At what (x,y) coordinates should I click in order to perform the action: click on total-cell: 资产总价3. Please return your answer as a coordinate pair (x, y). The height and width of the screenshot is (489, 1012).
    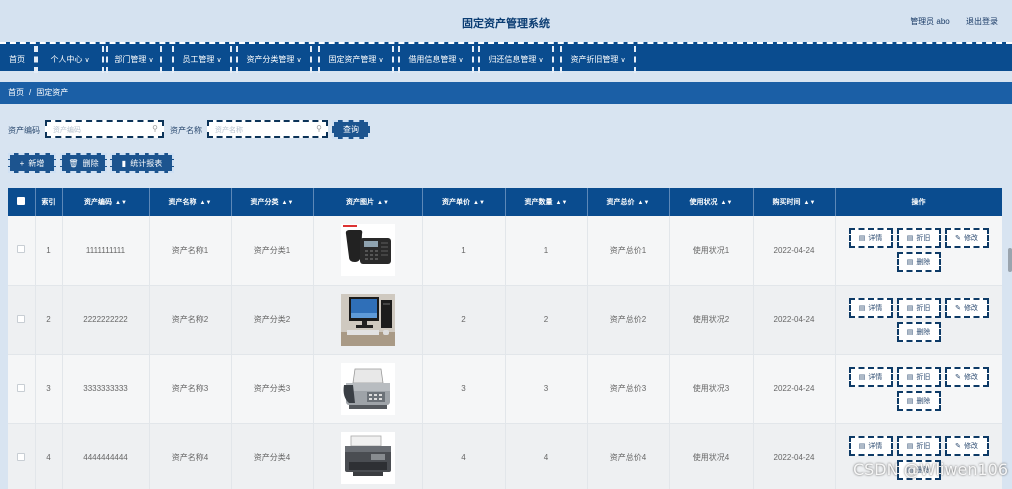
    Looking at the image, I should click on (628, 389).